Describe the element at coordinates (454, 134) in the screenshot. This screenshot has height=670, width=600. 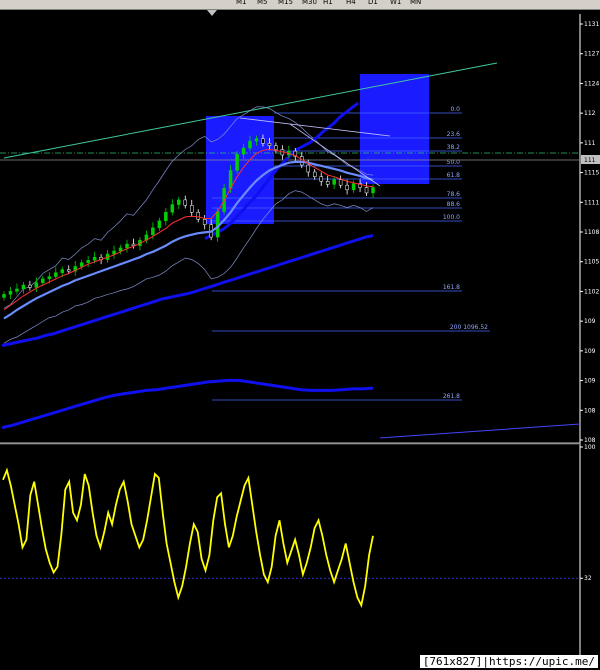
I see `fib-label: 23.6` at that location.